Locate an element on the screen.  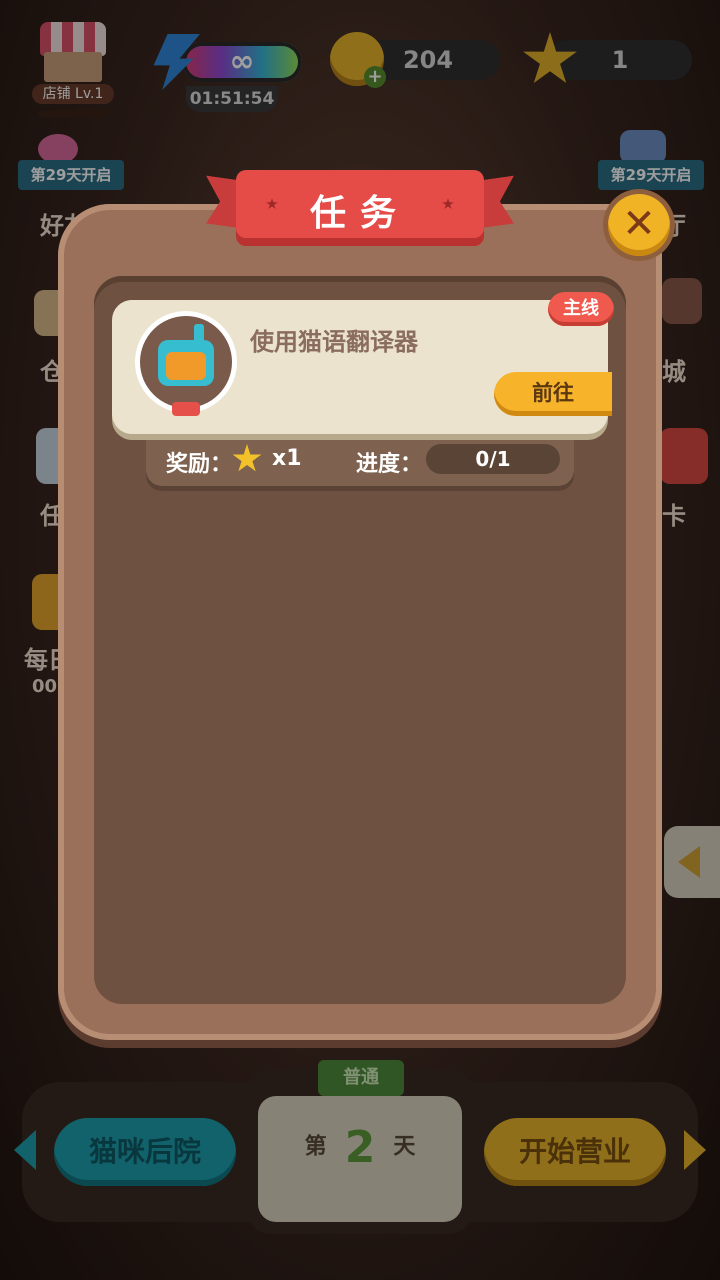
modal-title: 任务 is located at coordinates (359, 213).